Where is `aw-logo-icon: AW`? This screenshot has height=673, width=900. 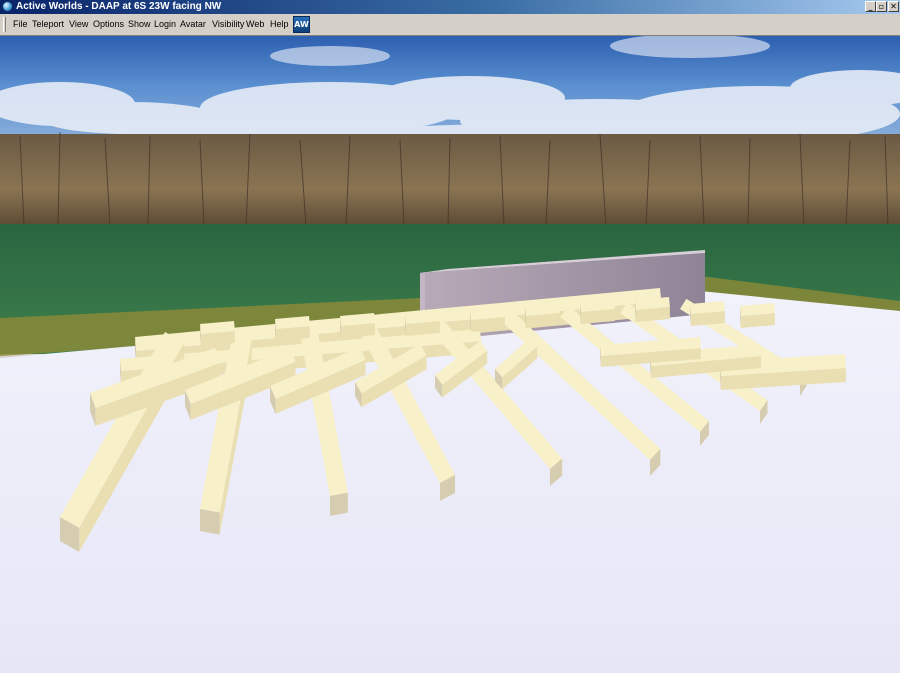 aw-logo-icon: AW is located at coordinates (301, 24).